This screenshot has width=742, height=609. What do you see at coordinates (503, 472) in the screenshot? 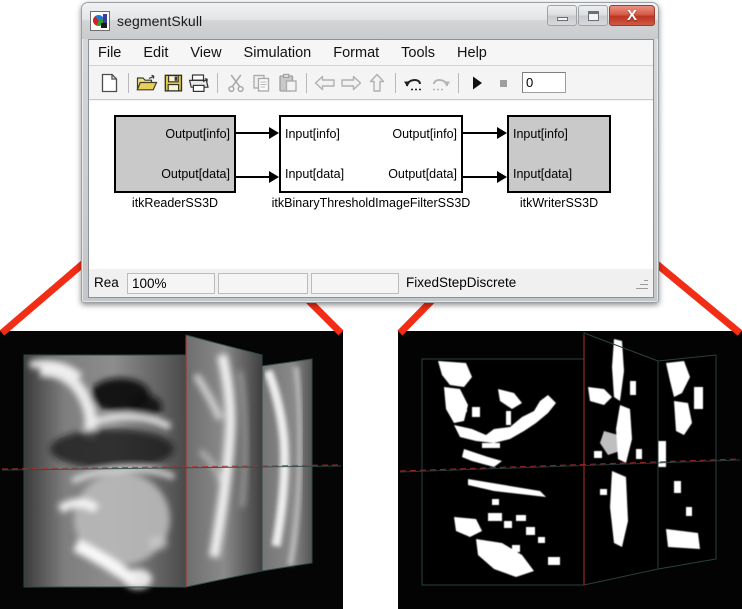
I see `seg-plane-left` at bounding box center [503, 472].